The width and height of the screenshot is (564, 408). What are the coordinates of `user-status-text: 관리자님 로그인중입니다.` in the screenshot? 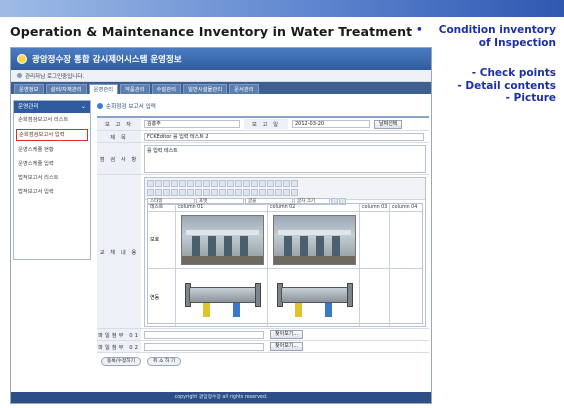 It's located at (55, 76).